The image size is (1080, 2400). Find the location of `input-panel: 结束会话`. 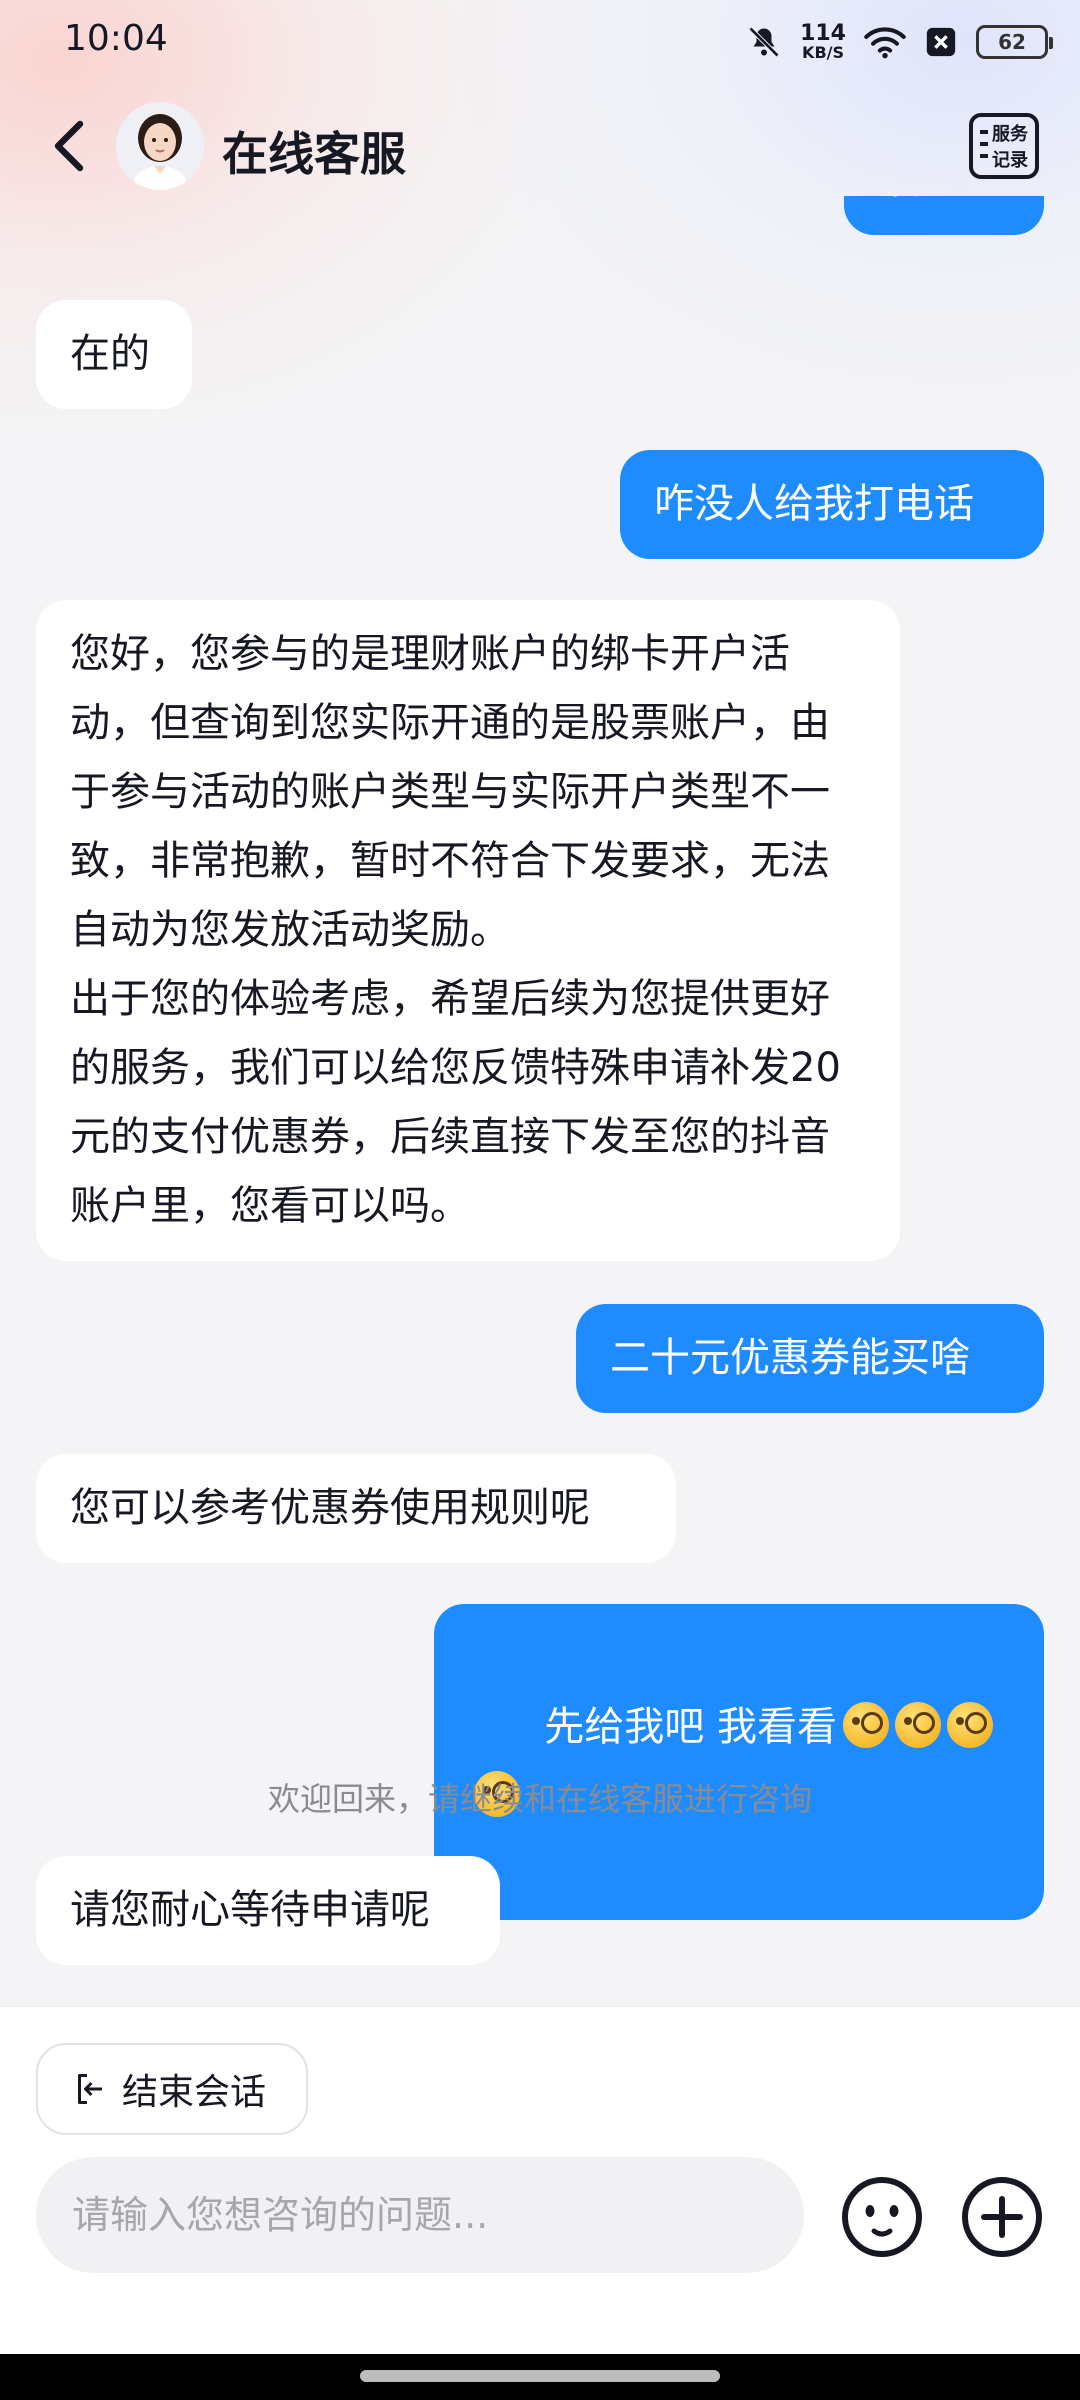

input-panel: 结束会话 is located at coordinates (540, 2180).